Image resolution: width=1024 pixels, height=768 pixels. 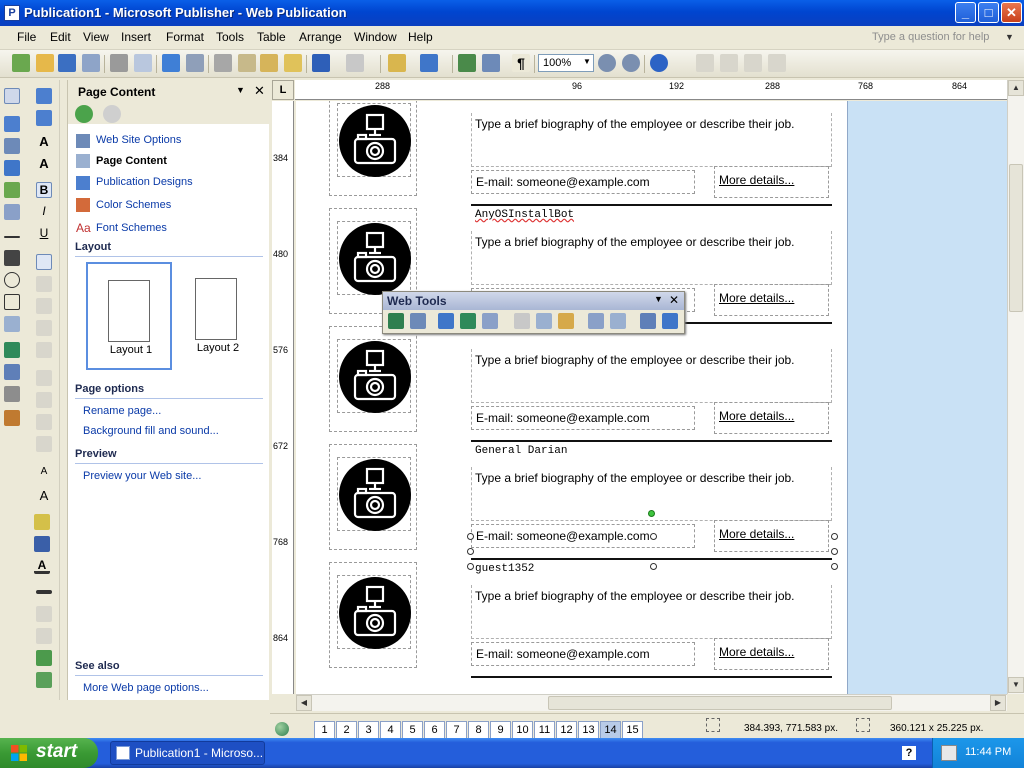 What do you see at coordinates (240, 90) in the screenshot?
I see `task-pane-dropdown-icon: ▼` at bounding box center [240, 90].